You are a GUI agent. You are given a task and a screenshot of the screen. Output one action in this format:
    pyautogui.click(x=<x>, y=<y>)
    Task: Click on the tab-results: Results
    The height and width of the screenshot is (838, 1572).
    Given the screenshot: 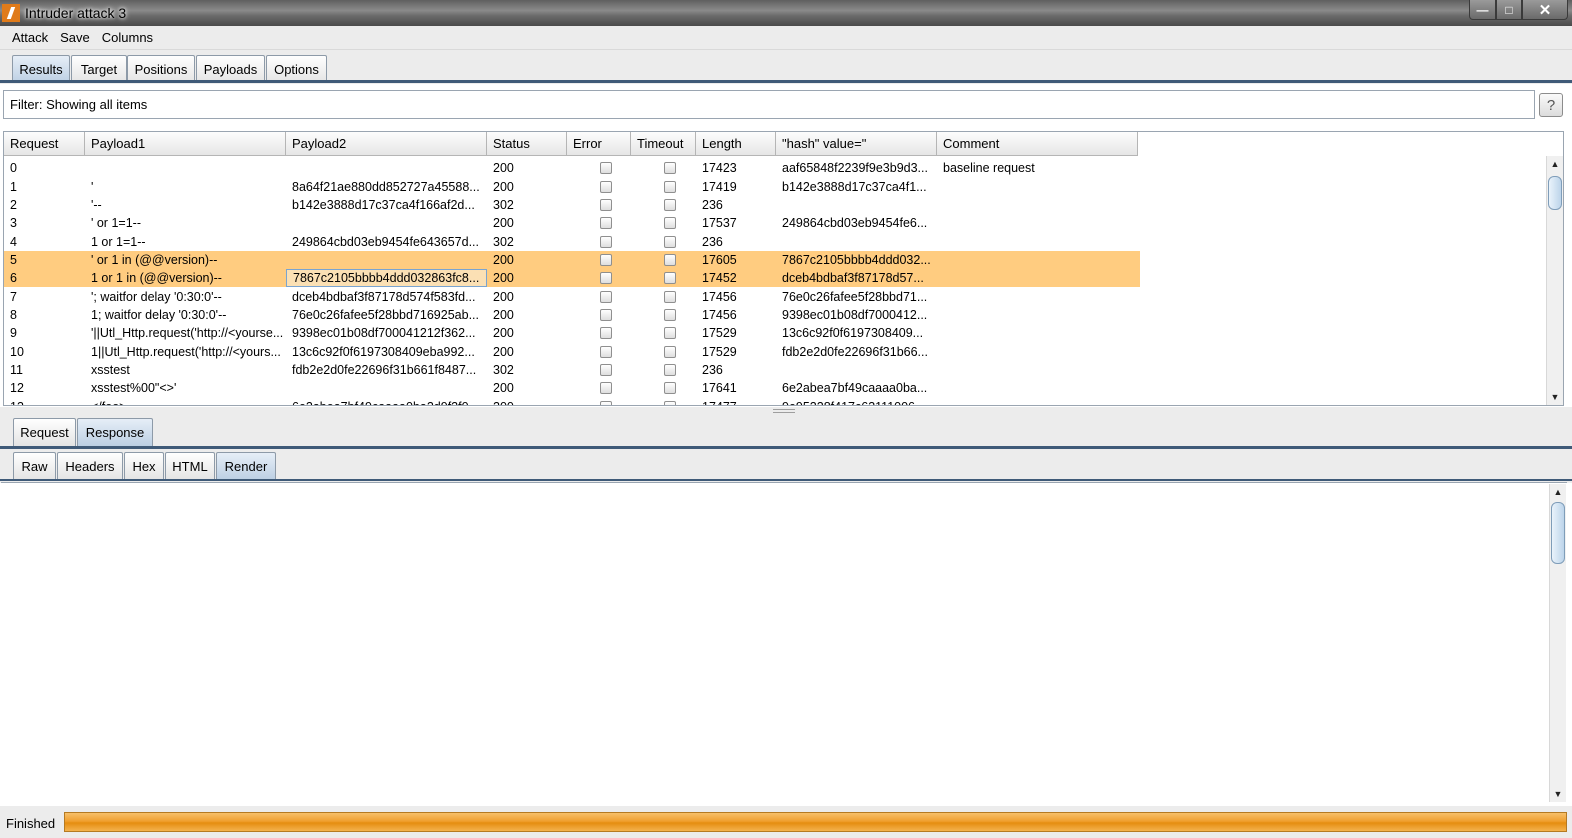 What is the action you would take?
    pyautogui.click(x=41, y=69)
    